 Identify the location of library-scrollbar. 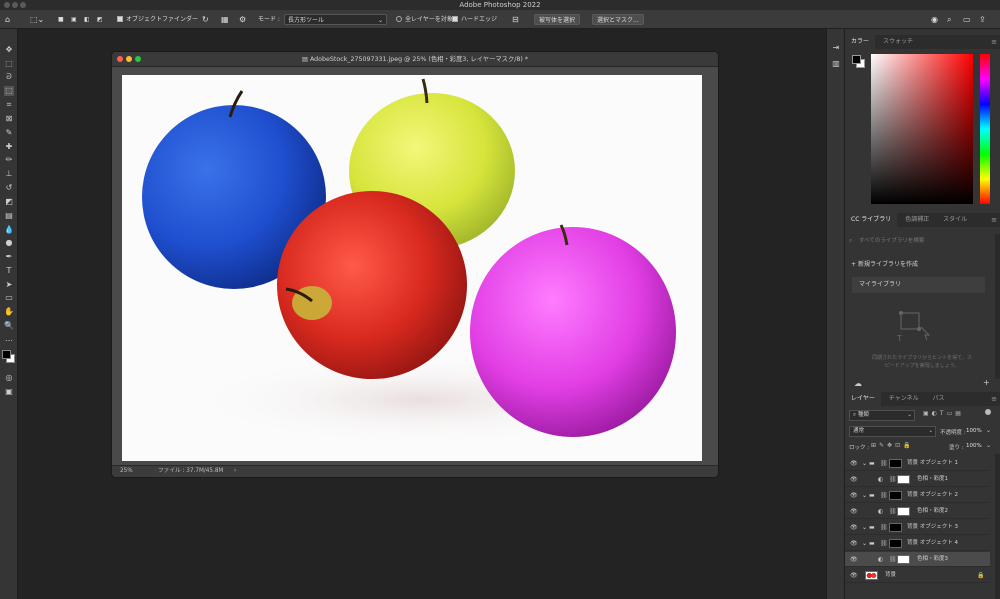
(997, 306).